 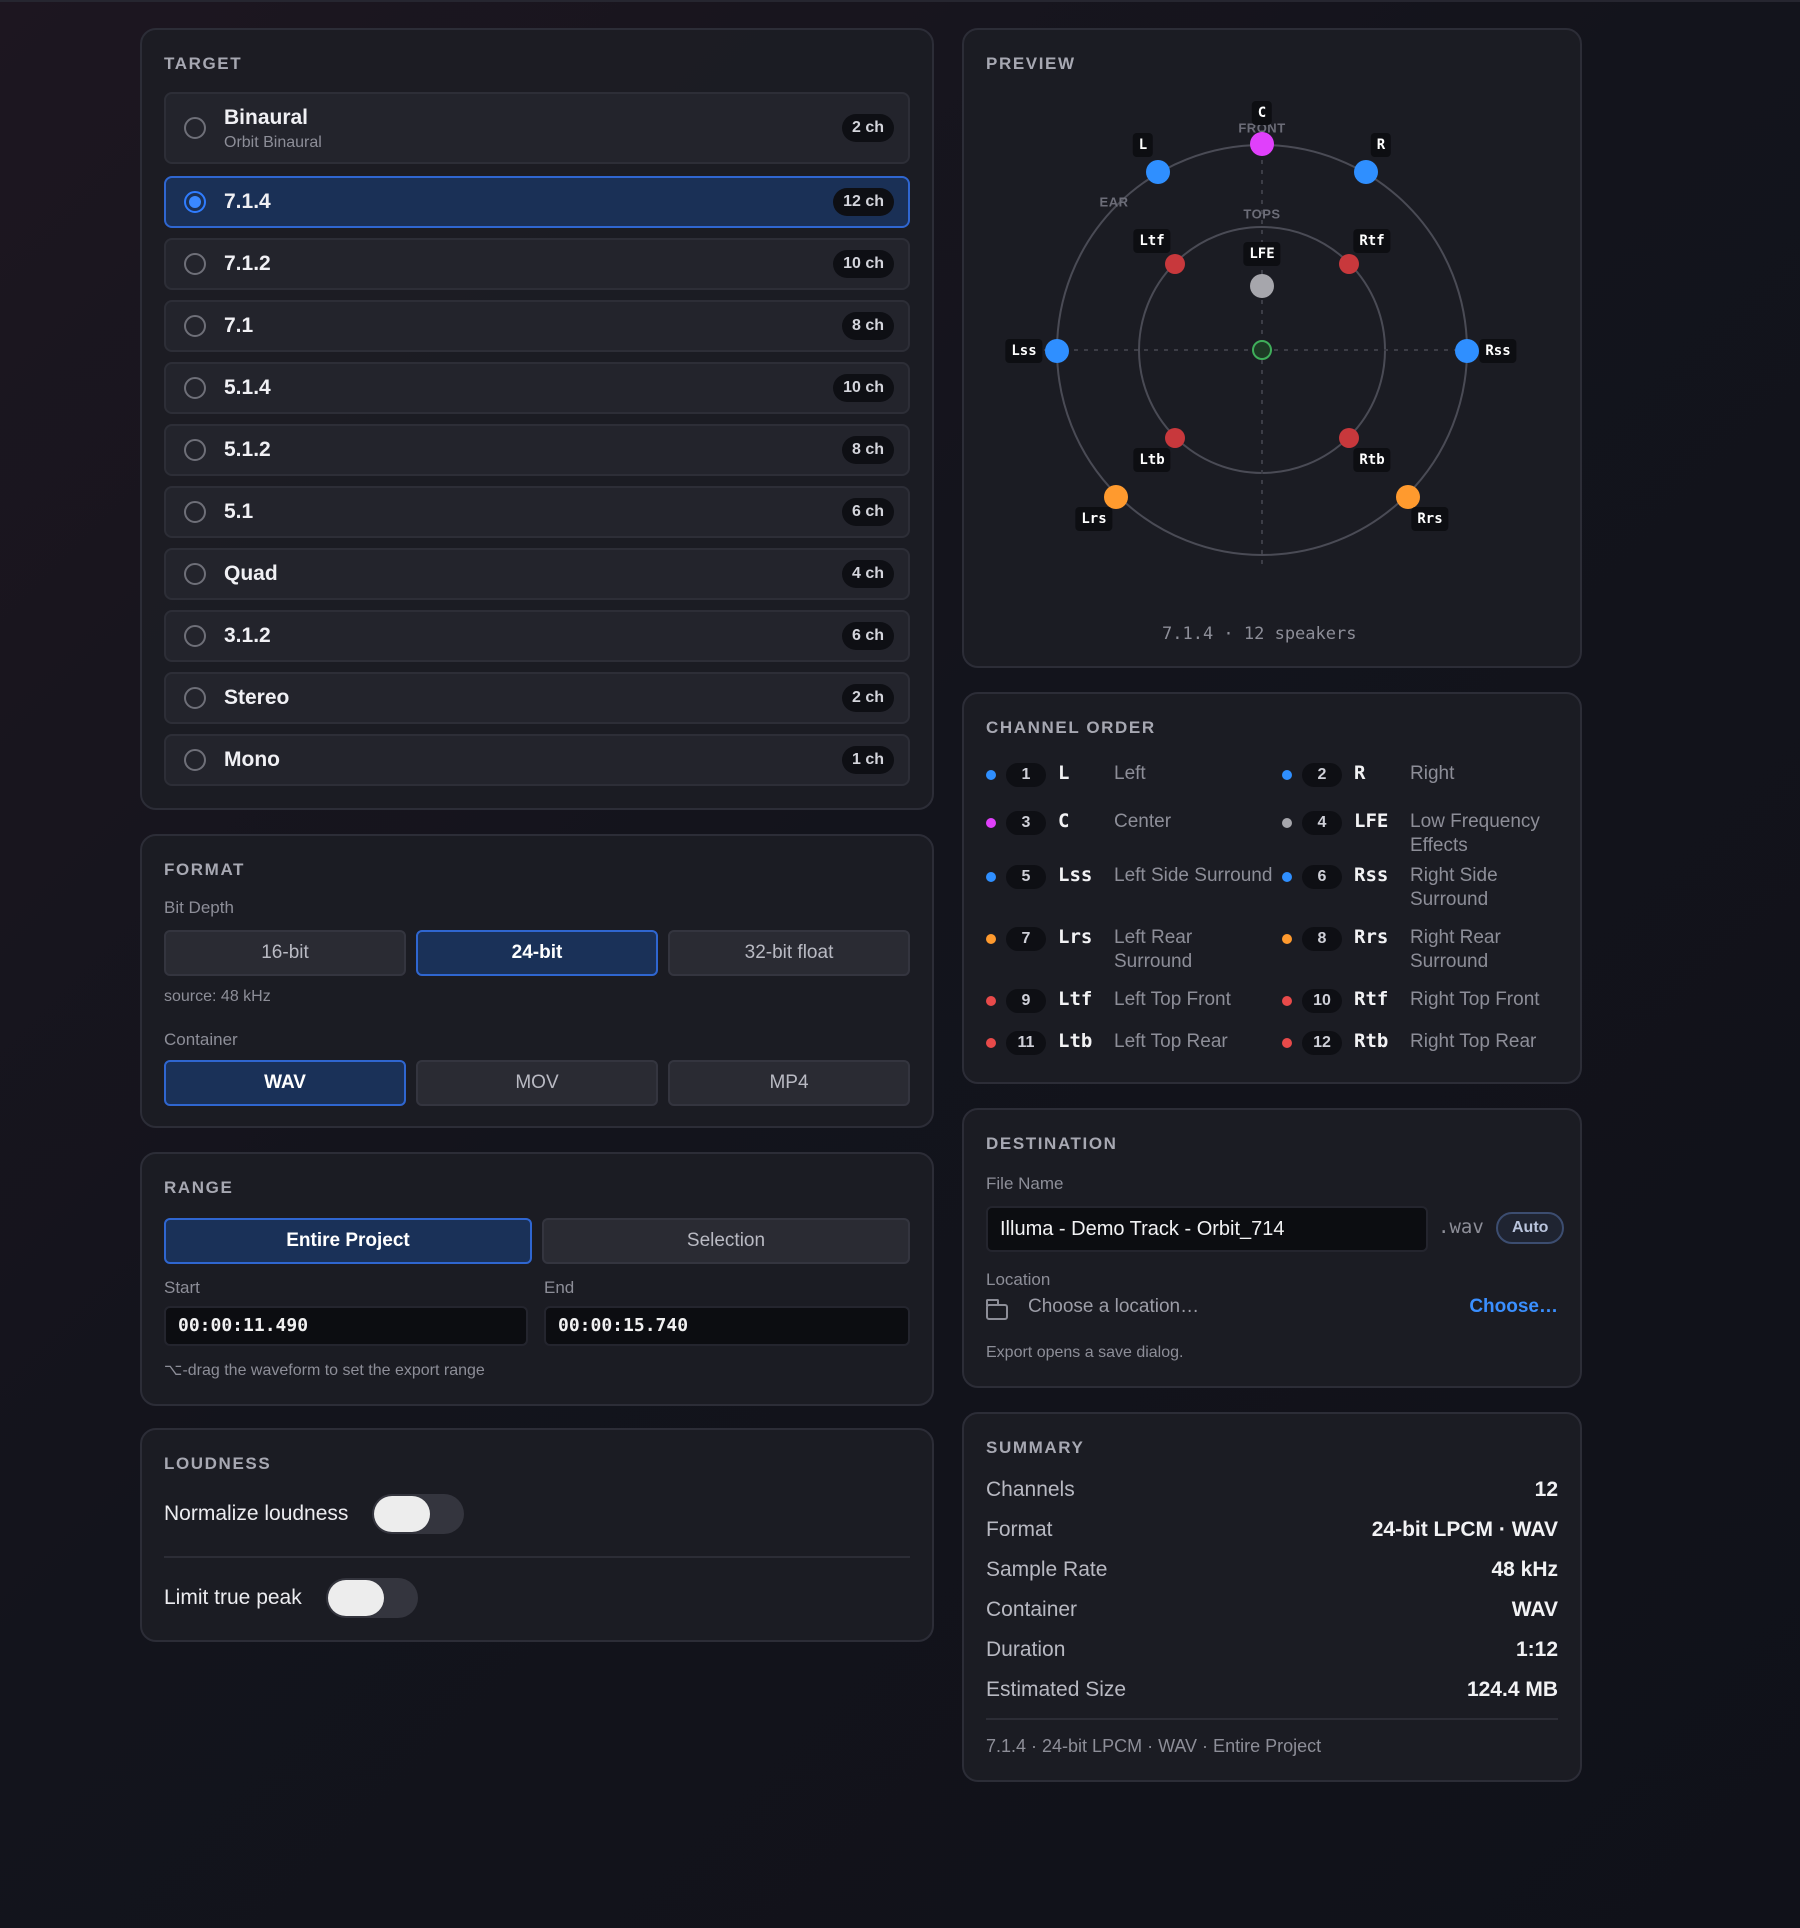 I want to click on target-option: 7.1.2 10 ch, so click(x=537, y=264).